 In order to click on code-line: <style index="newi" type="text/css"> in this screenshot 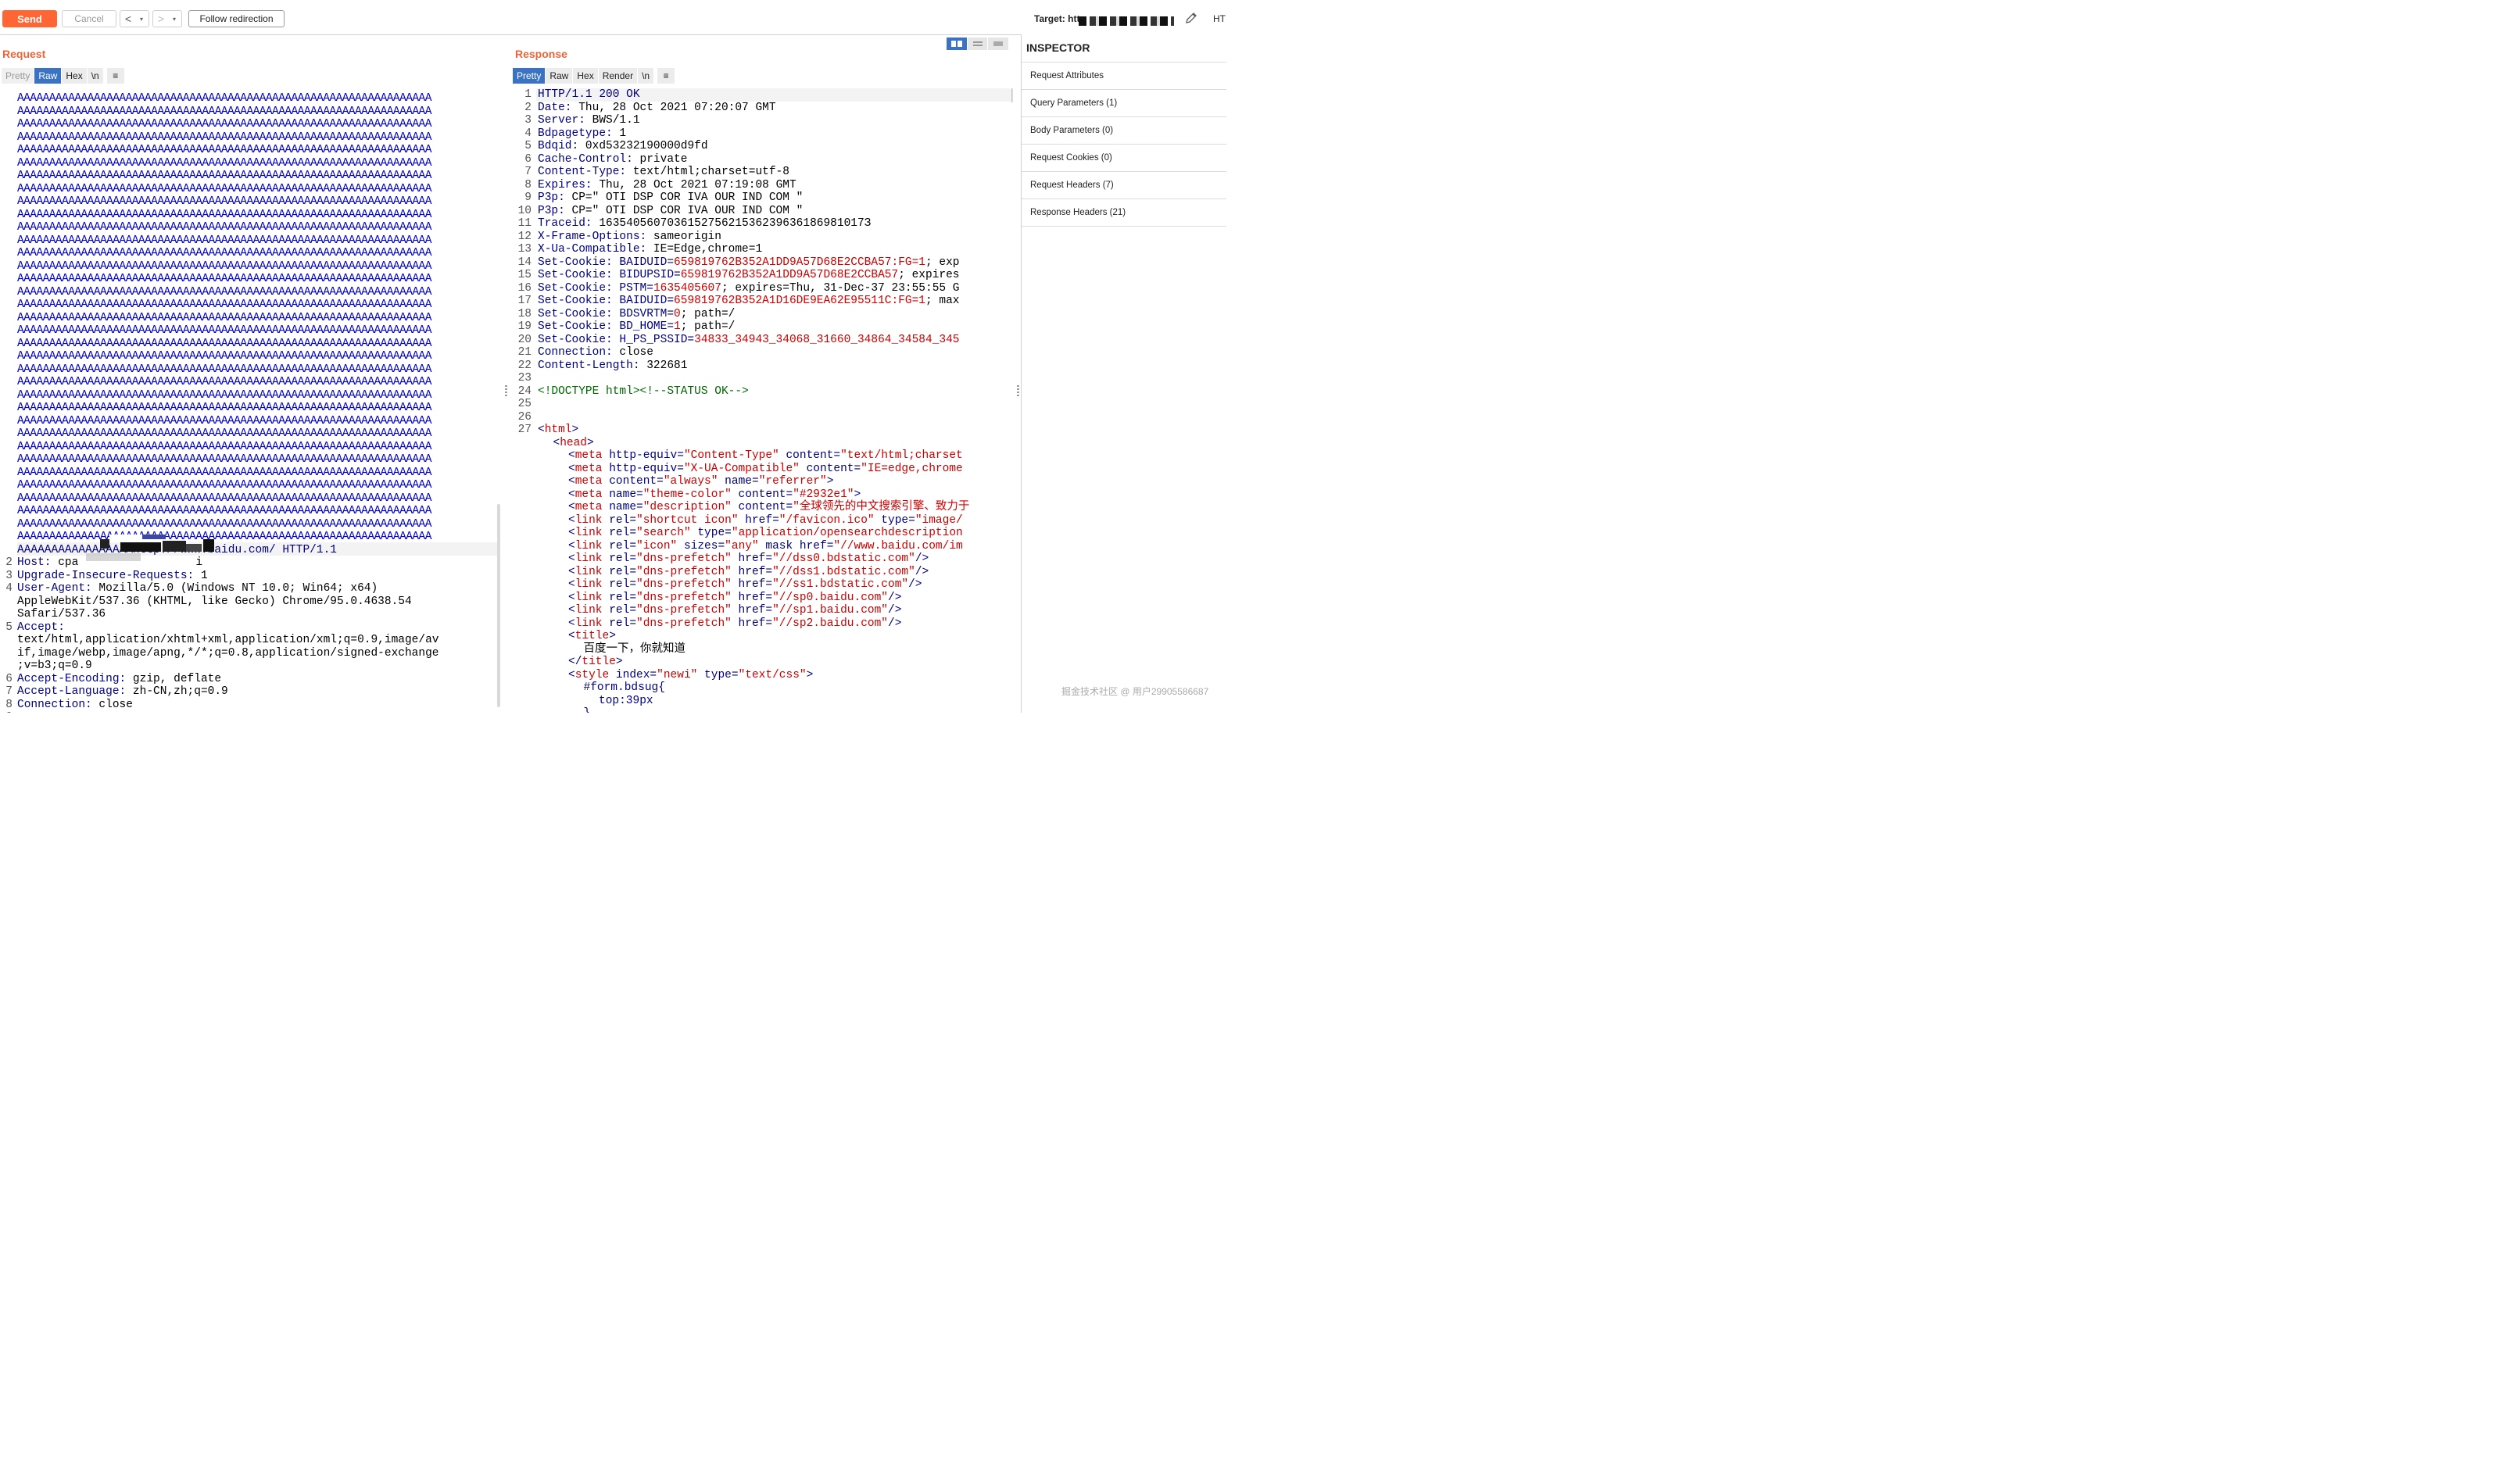, I will do `click(763, 675)`.